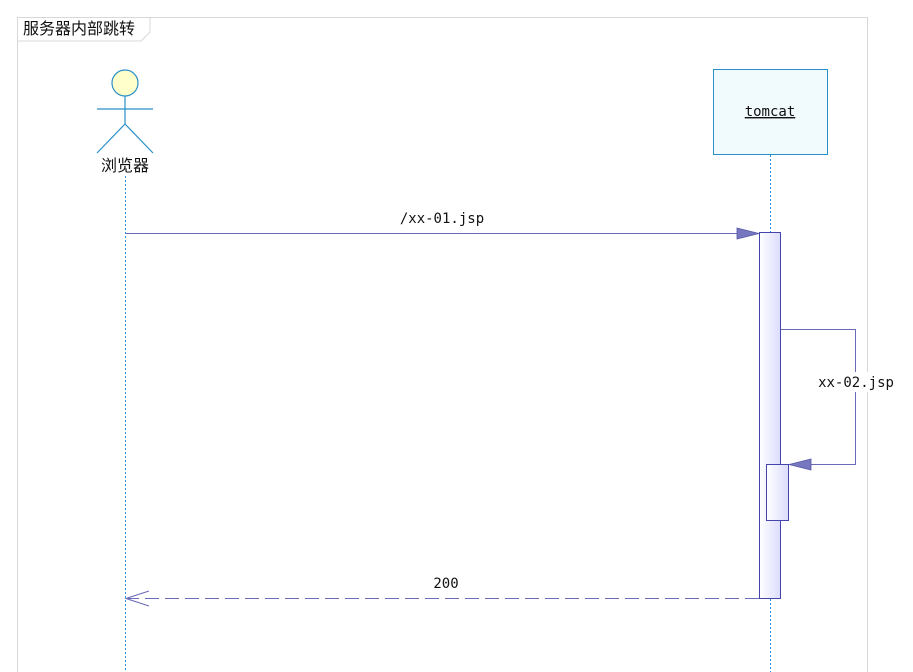 This screenshot has height=672, width=913. I want to click on message-line, so click(818, 397).